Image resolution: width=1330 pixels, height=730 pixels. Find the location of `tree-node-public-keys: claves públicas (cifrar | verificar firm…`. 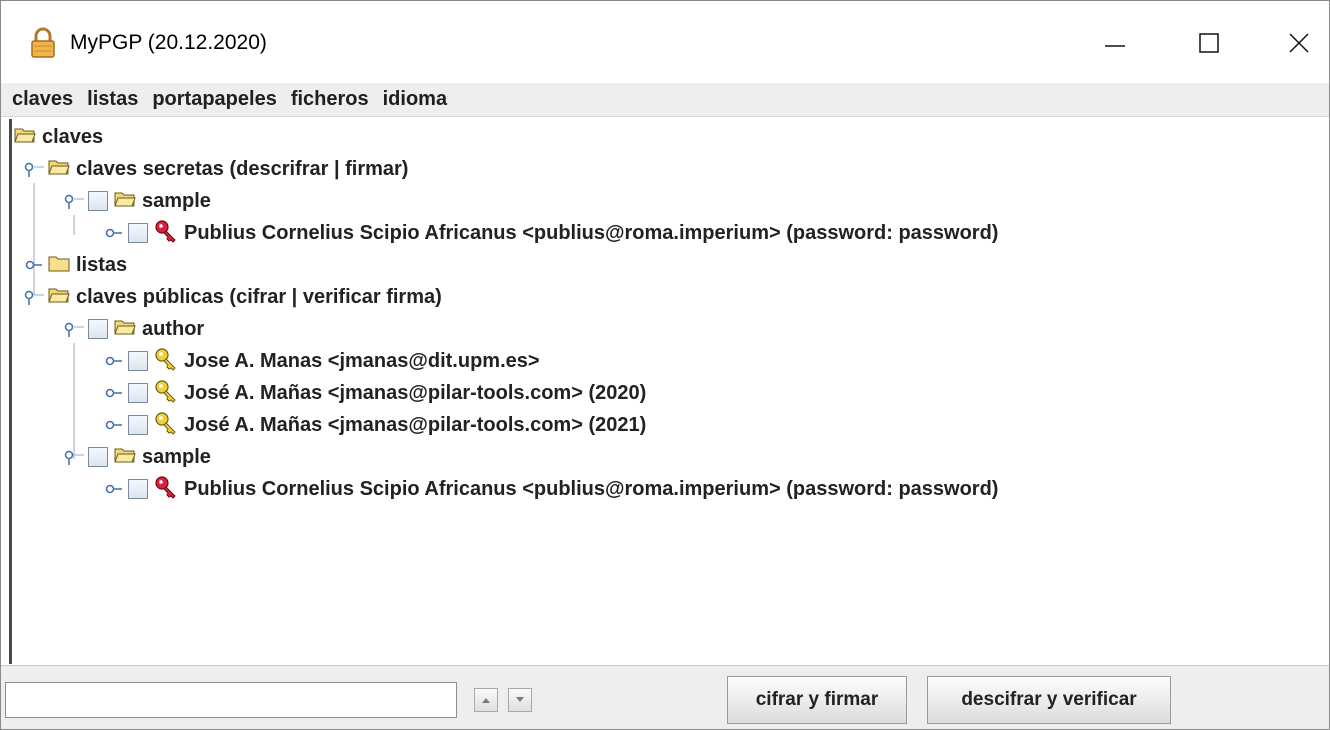

tree-node-public-keys: claves públicas (cifrar | verificar firm… is located at coordinates (233, 297).